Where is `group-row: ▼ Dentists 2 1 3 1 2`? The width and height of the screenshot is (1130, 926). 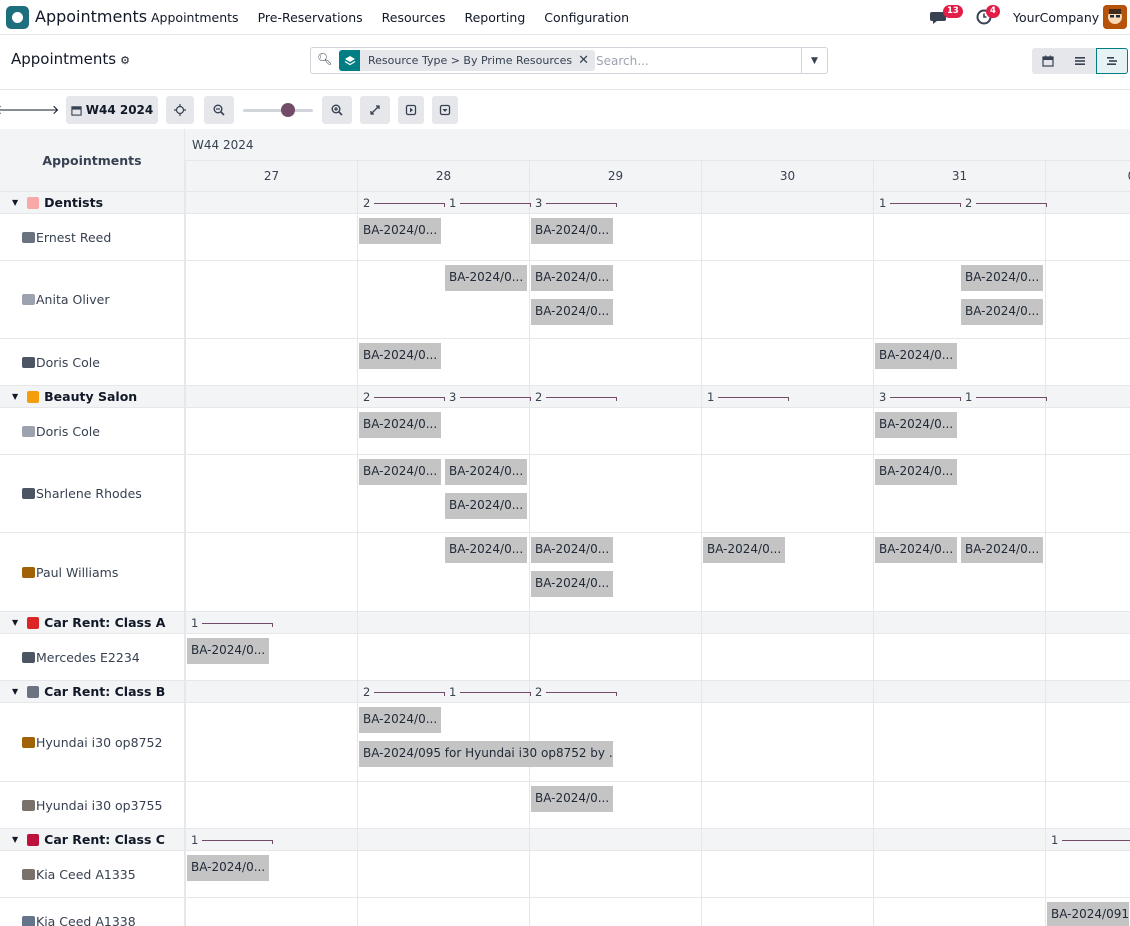
group-row: ▼ Dentists 2 1 3 1 2 is located at coordinates (565, 203).